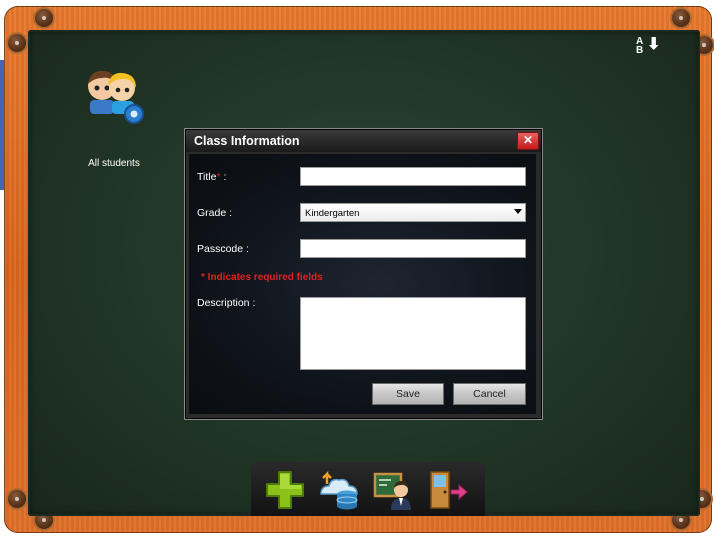 This screenshot has width=714, height=537. I want to click on required-fields-note: * Indicates required fields, so click(262, 277).